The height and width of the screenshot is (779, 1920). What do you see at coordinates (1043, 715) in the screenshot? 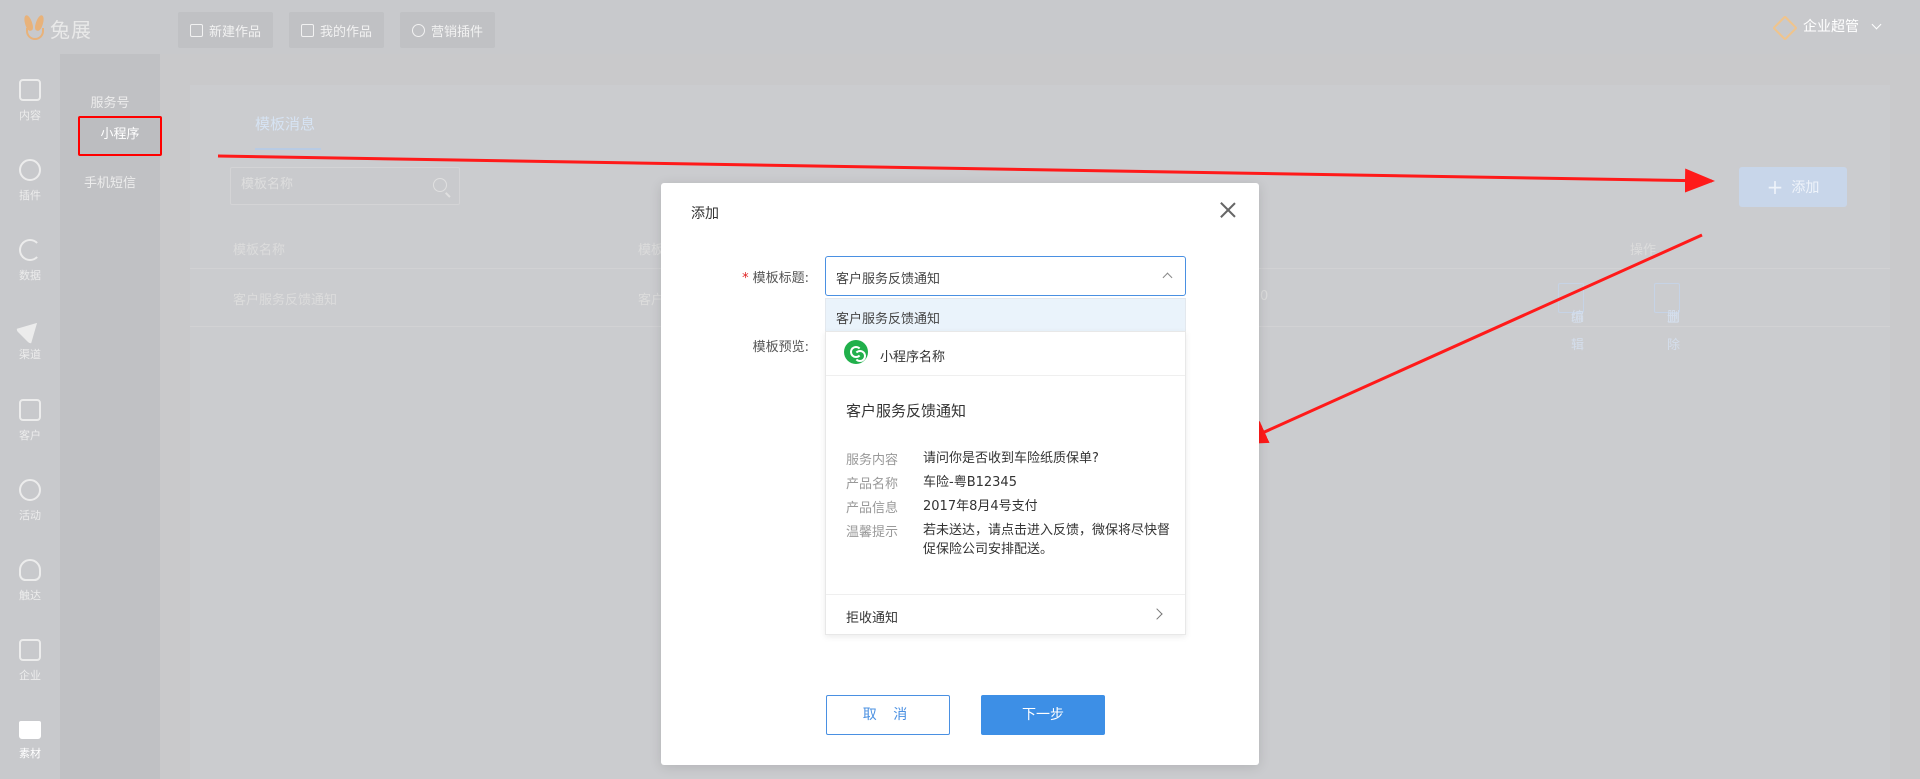
I see `next-step-button: 下一步` at bounding box center [1043, 715].